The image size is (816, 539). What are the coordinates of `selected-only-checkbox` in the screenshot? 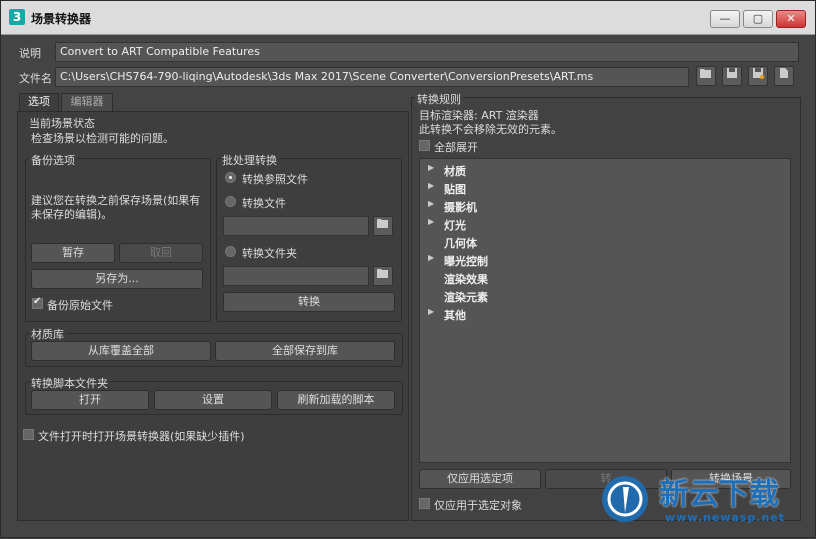 It's located at (424, 503).